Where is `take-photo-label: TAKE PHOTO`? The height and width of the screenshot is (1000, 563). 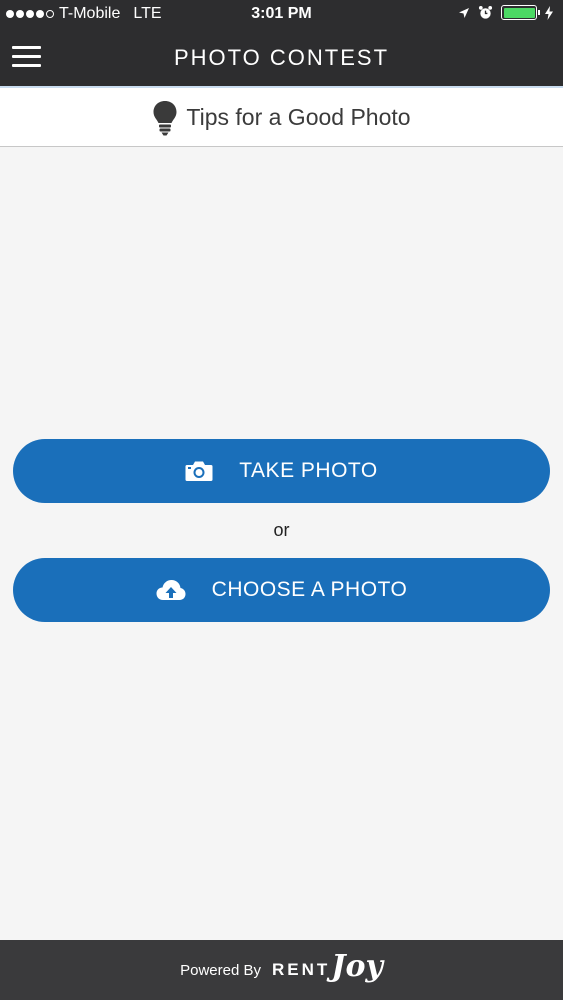
take-photo-label: TAKE PHOTO is located at coordinates (308, 470).